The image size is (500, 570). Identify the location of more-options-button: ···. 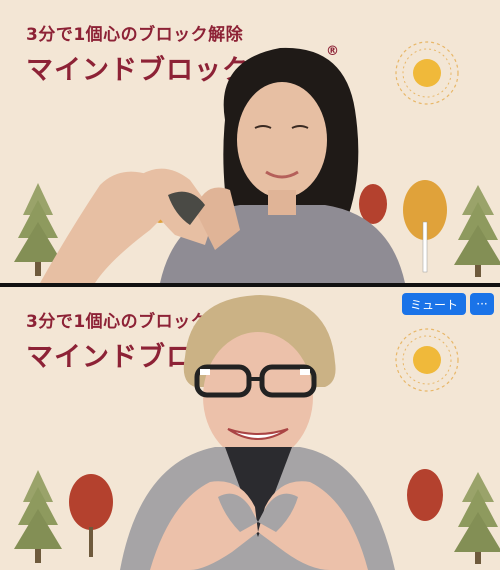
(482, 304).